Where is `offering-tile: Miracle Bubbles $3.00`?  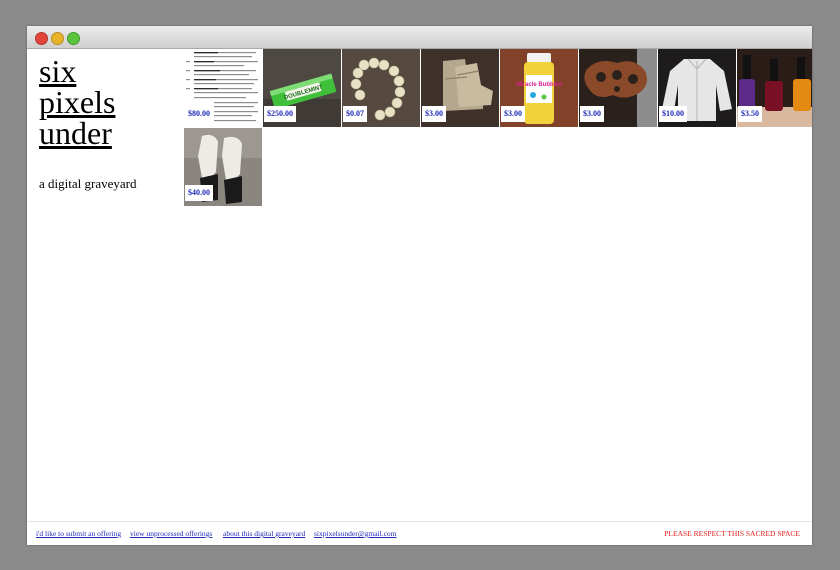 offering-tile: Miracle Bubbles $3.00 is located at coordinates (539, 88).